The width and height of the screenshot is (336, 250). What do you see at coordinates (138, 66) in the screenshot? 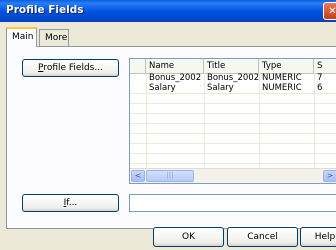
I see `column-header-select` at bounding box center [138, 66].